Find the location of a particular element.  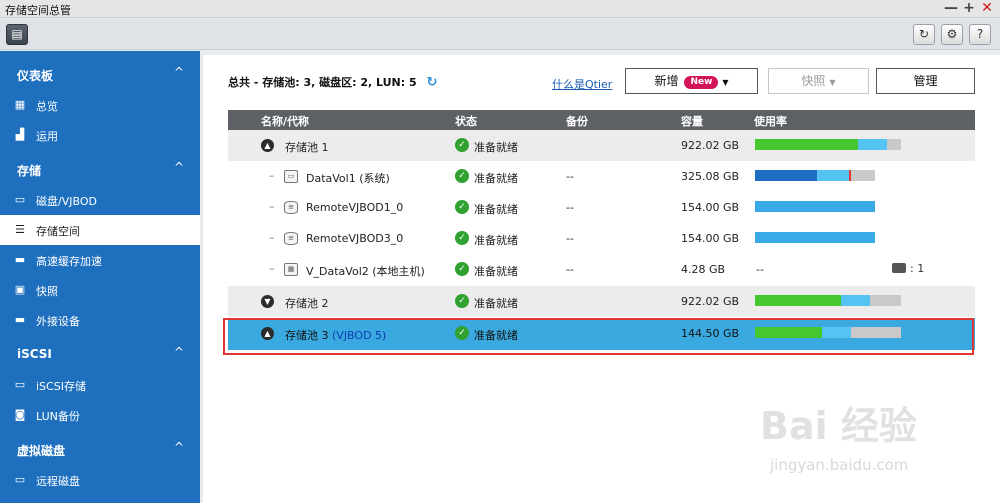

usage-bar-snapshot is located at coordinates (833, 175).